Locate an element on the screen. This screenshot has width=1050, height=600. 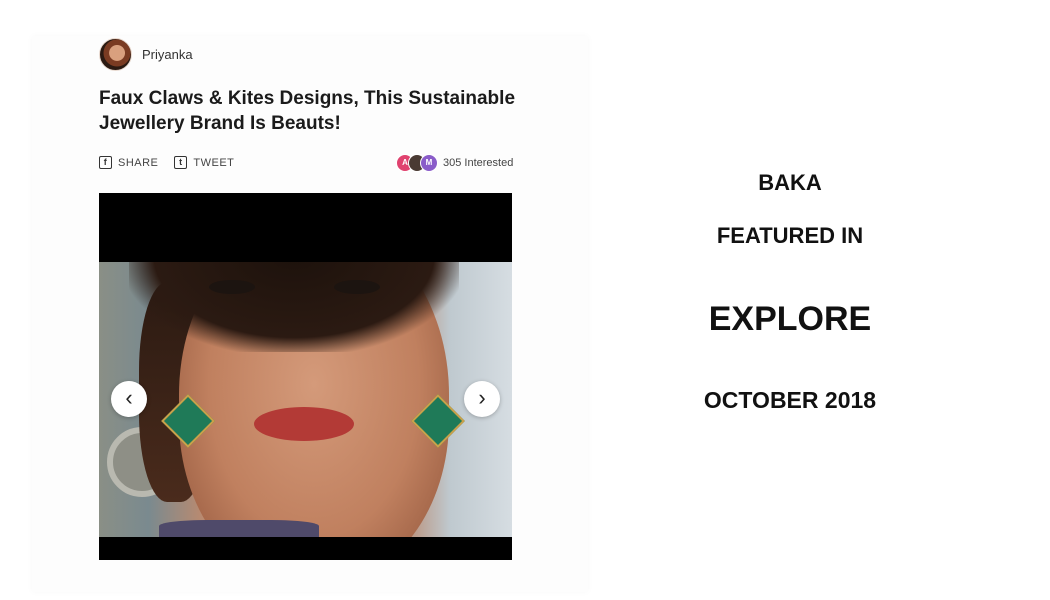
carousel-next-button: › is located at coordinates (482, 399).